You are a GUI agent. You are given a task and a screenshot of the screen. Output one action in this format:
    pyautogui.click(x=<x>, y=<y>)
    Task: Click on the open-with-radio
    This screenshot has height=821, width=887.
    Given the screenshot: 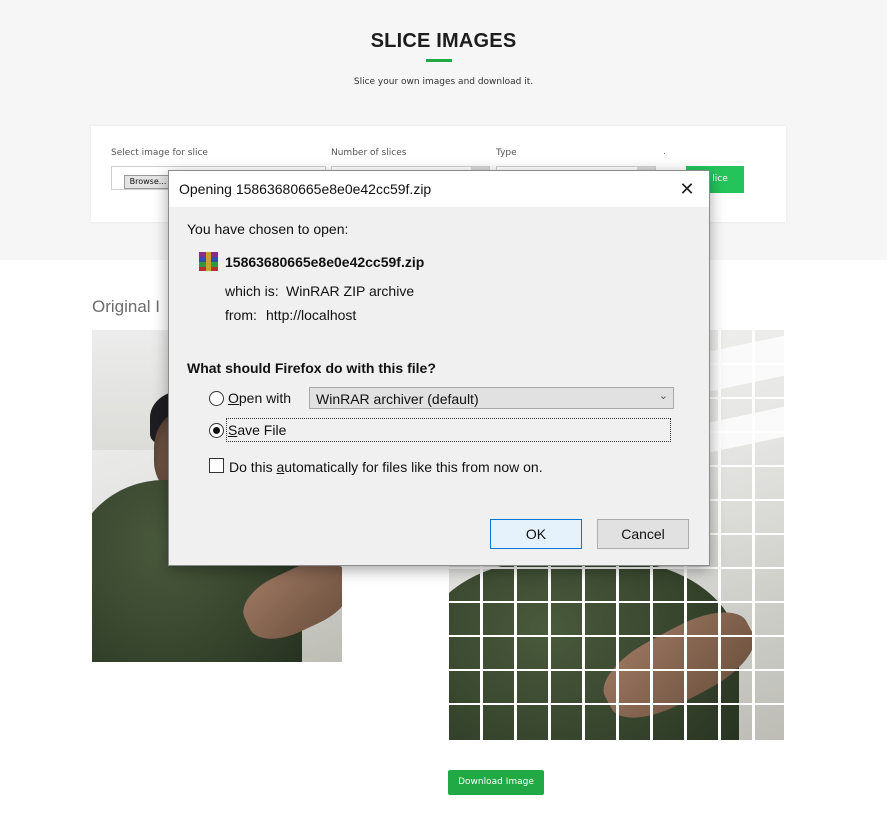 What is the action you would take?
    pyautogui.click(x=216, y=398)
    